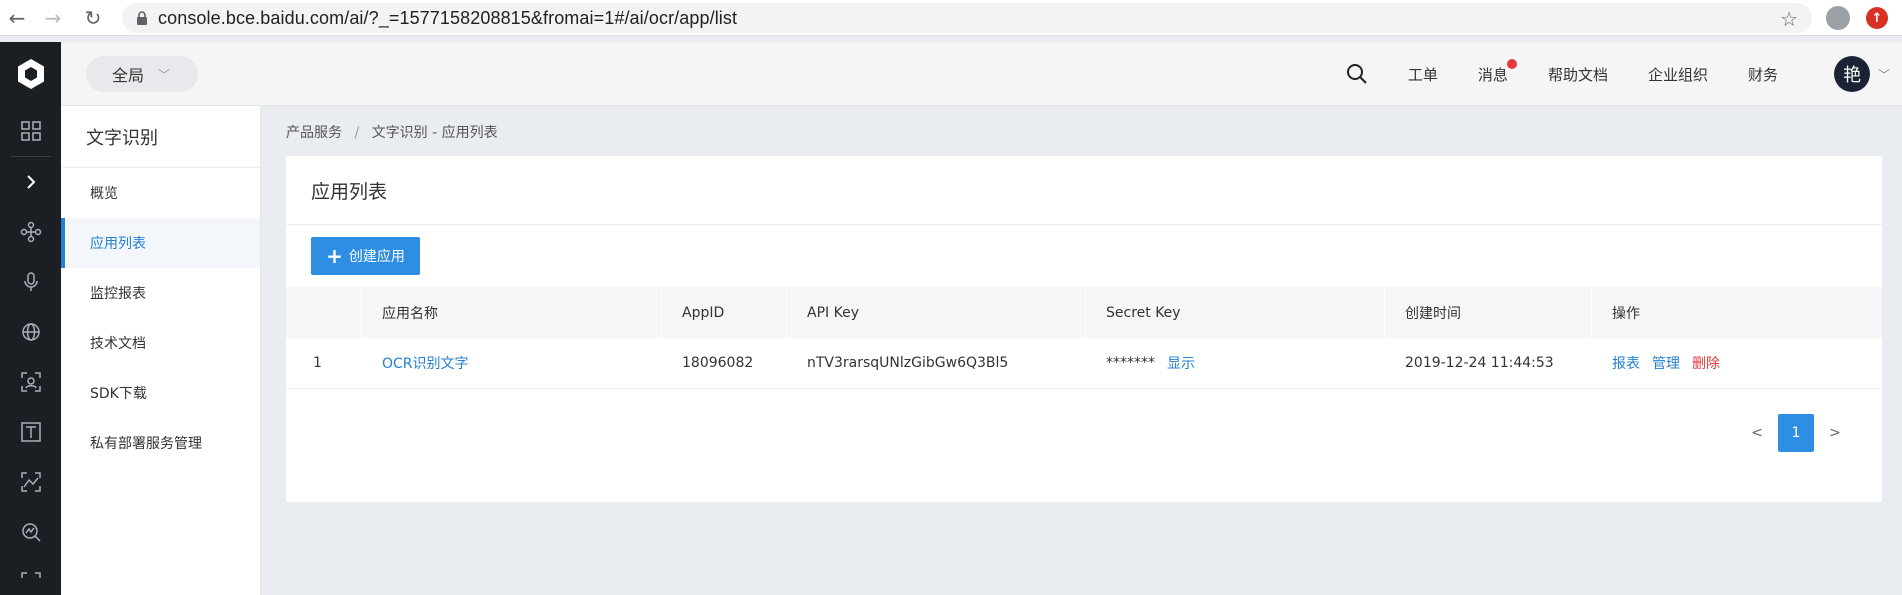  I want to click on header-secret-key: Secret Key, so click(1234, 312).